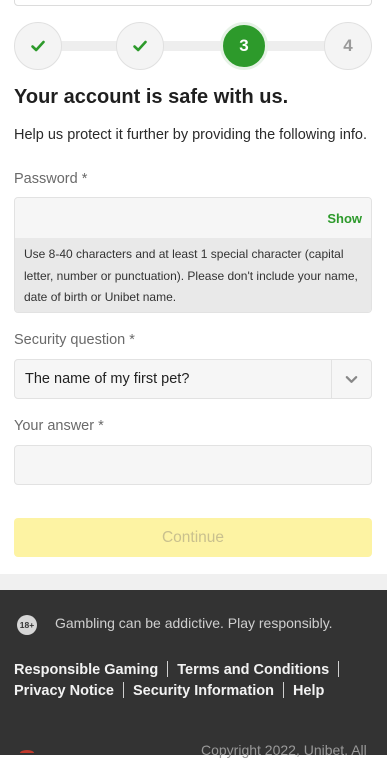 The width and height of the screenshot is (387, 758). I want to click on progress-stepper: 3 4, so click(193, 46).